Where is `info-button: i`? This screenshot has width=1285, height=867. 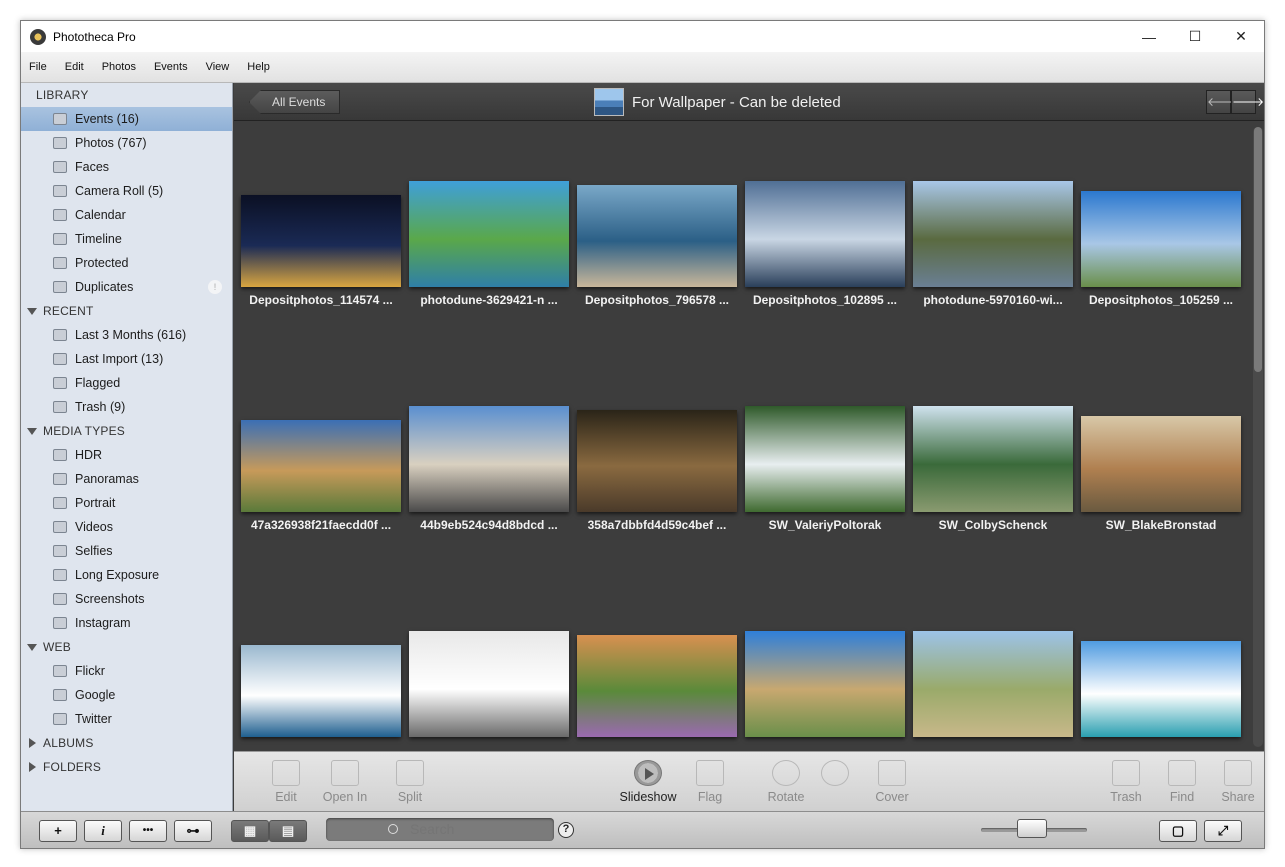 info-button: i is located at coordinates (103, 831).